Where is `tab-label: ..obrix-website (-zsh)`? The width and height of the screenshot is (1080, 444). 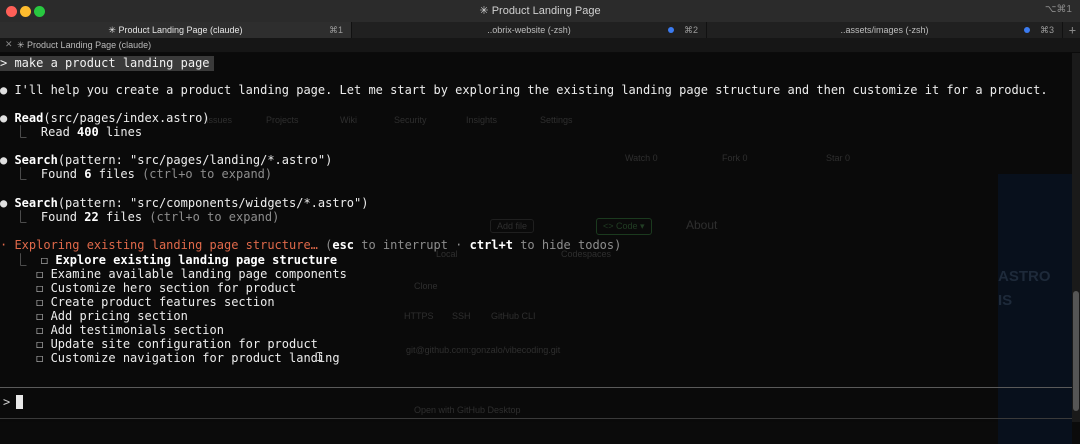
tab-label: ..obrix-website (-zsh) is located at coordinates (529, 30).